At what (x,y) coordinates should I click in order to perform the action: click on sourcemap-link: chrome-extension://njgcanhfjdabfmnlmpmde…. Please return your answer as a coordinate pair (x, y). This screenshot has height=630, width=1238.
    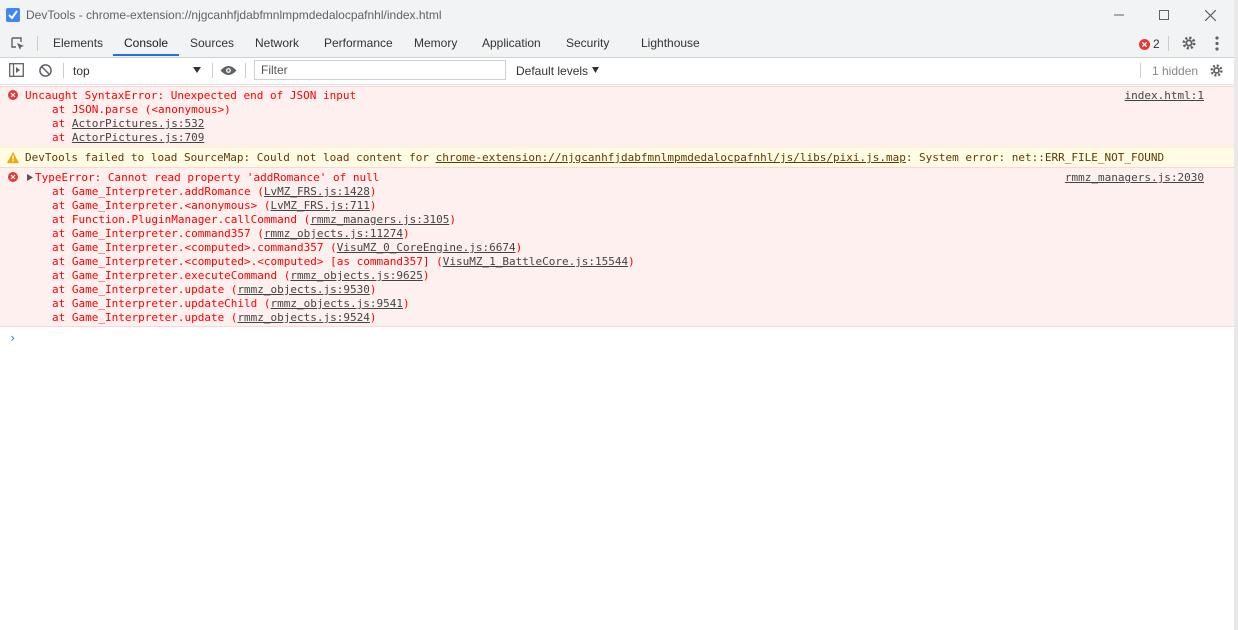
    Looking at the image, I should click on (671, 157).